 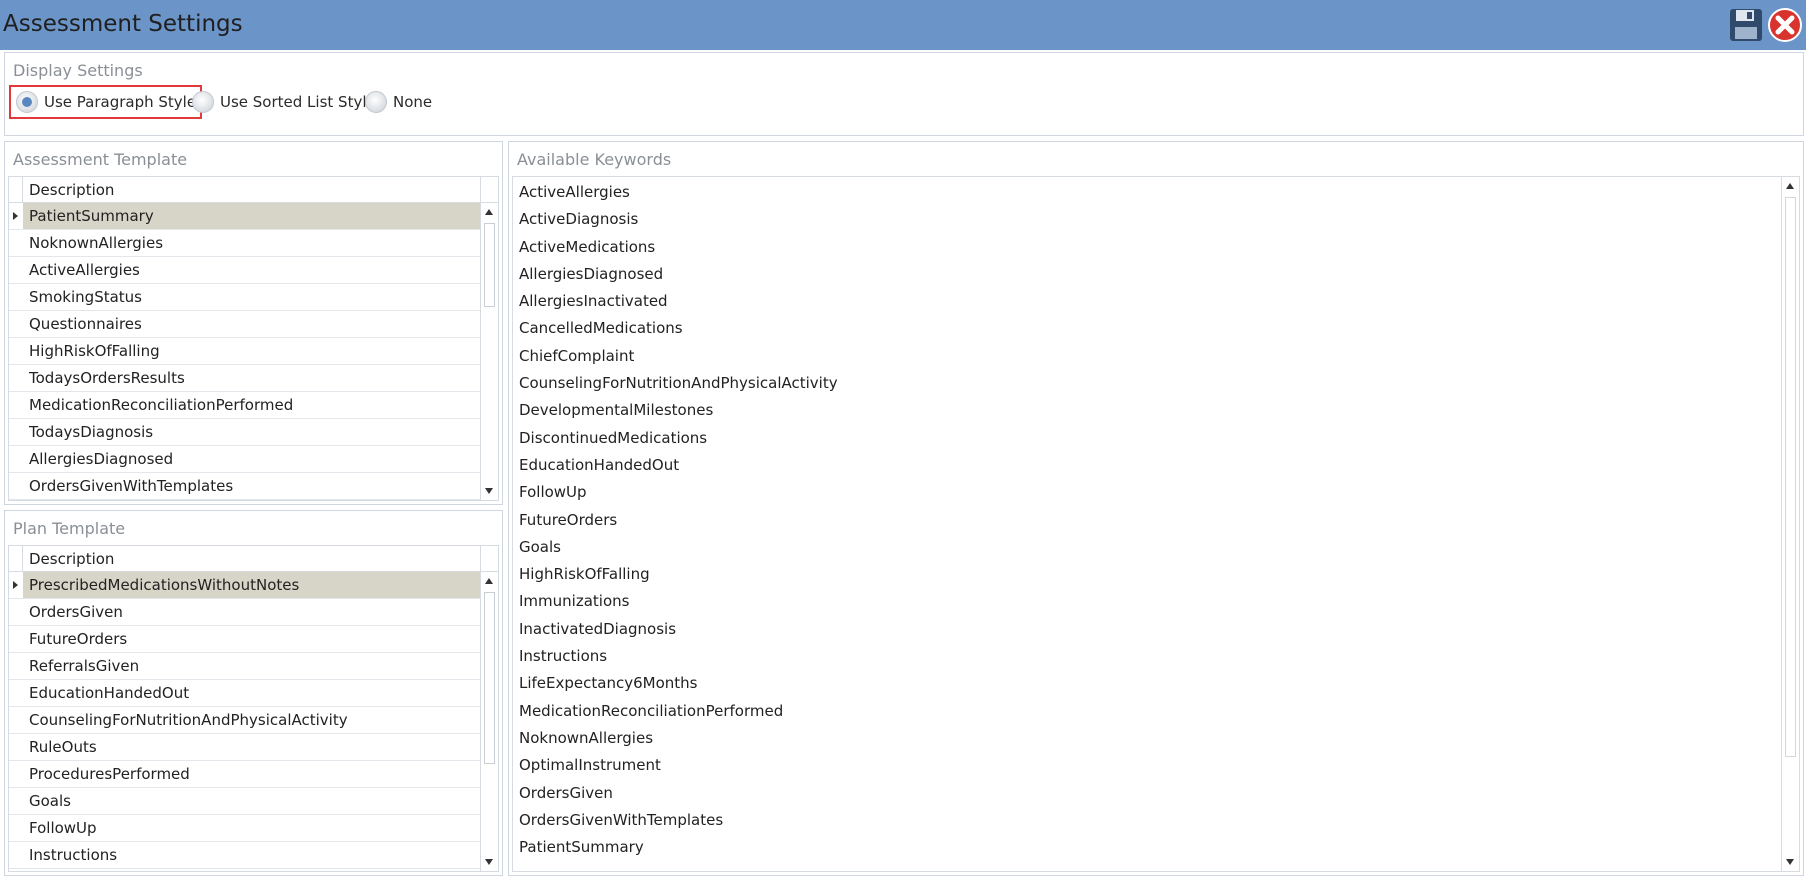 I want to click on assessment-template-description-cell: SmokingStatus, so click(x=251, y=297).